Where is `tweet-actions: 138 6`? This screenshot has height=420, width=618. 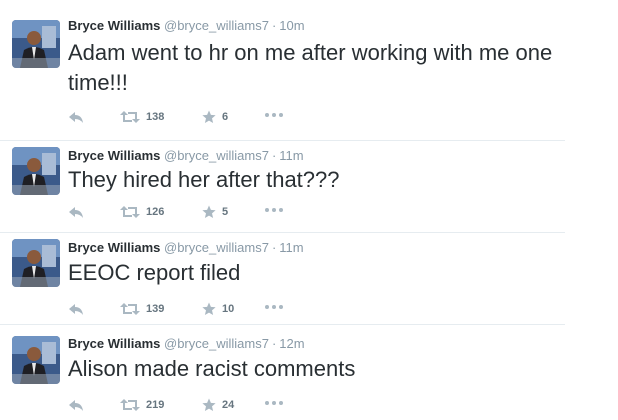 tweet-actions: 138 6 is located at coordinates (188, 118).